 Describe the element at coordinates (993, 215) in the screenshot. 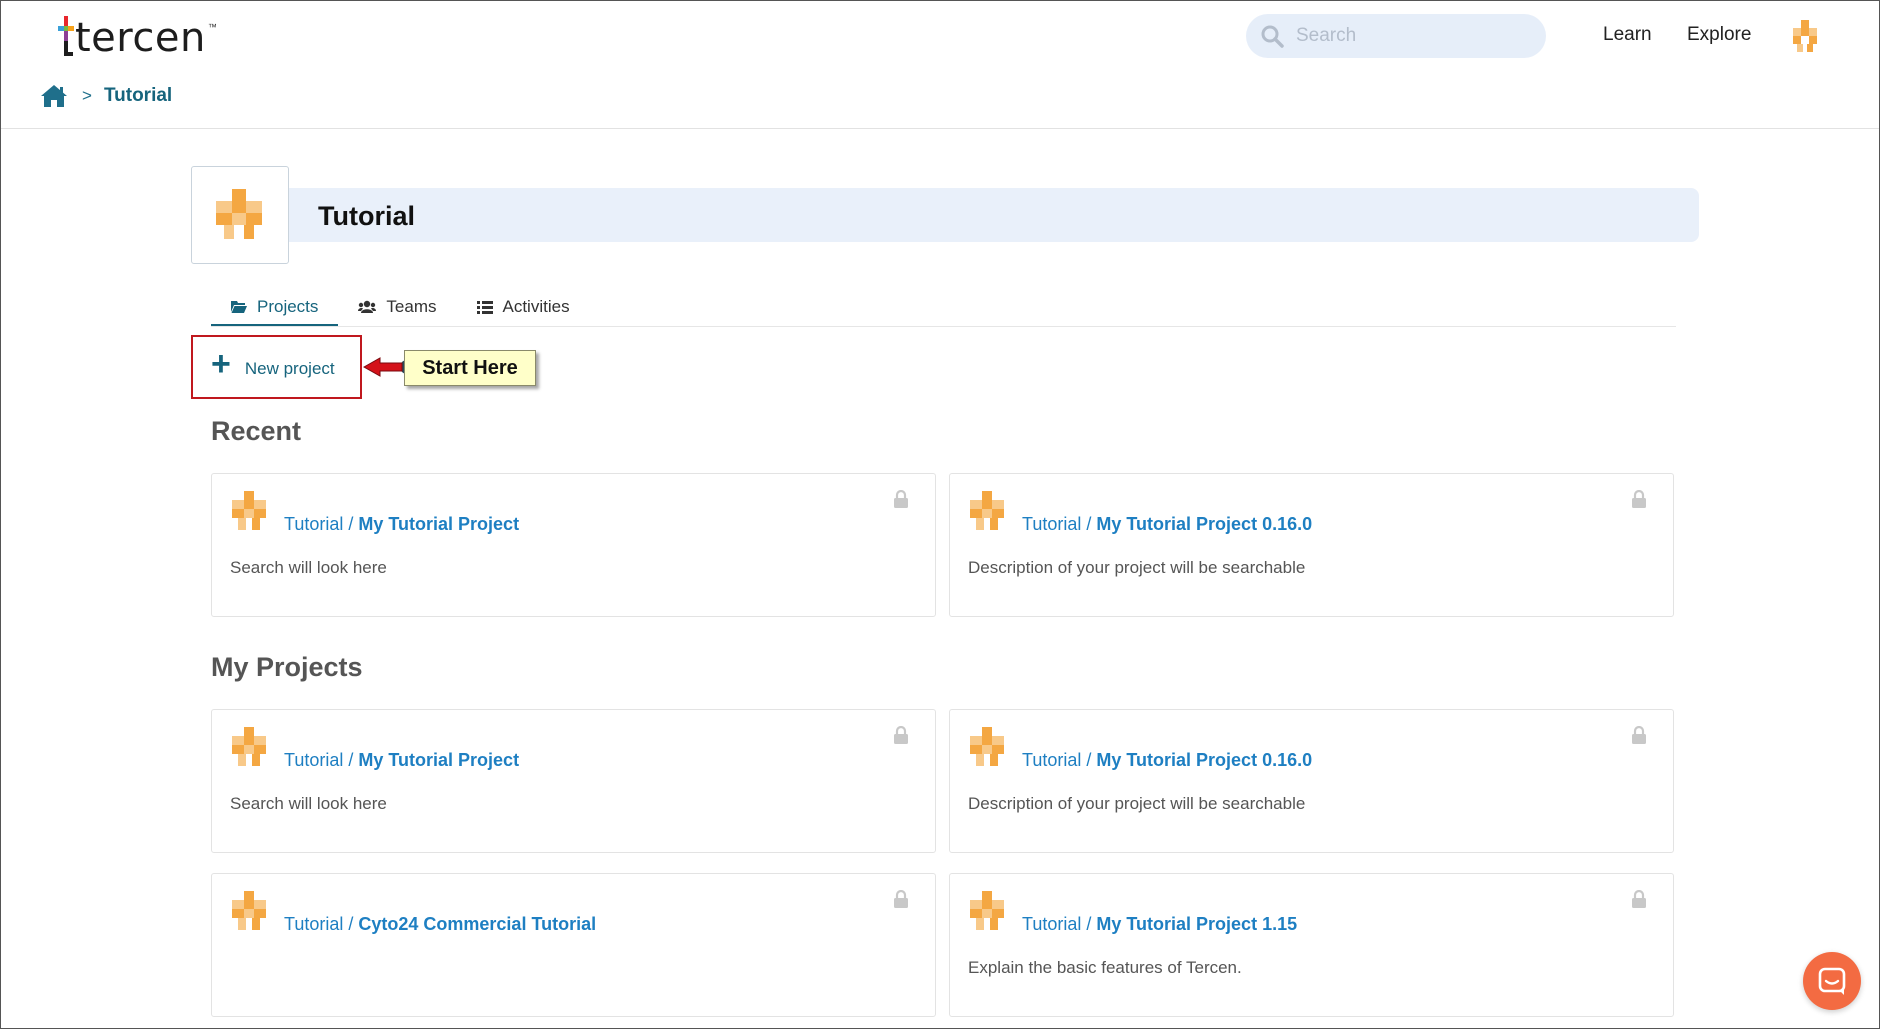

I see `team-title-bar: Tutorial` at that location.